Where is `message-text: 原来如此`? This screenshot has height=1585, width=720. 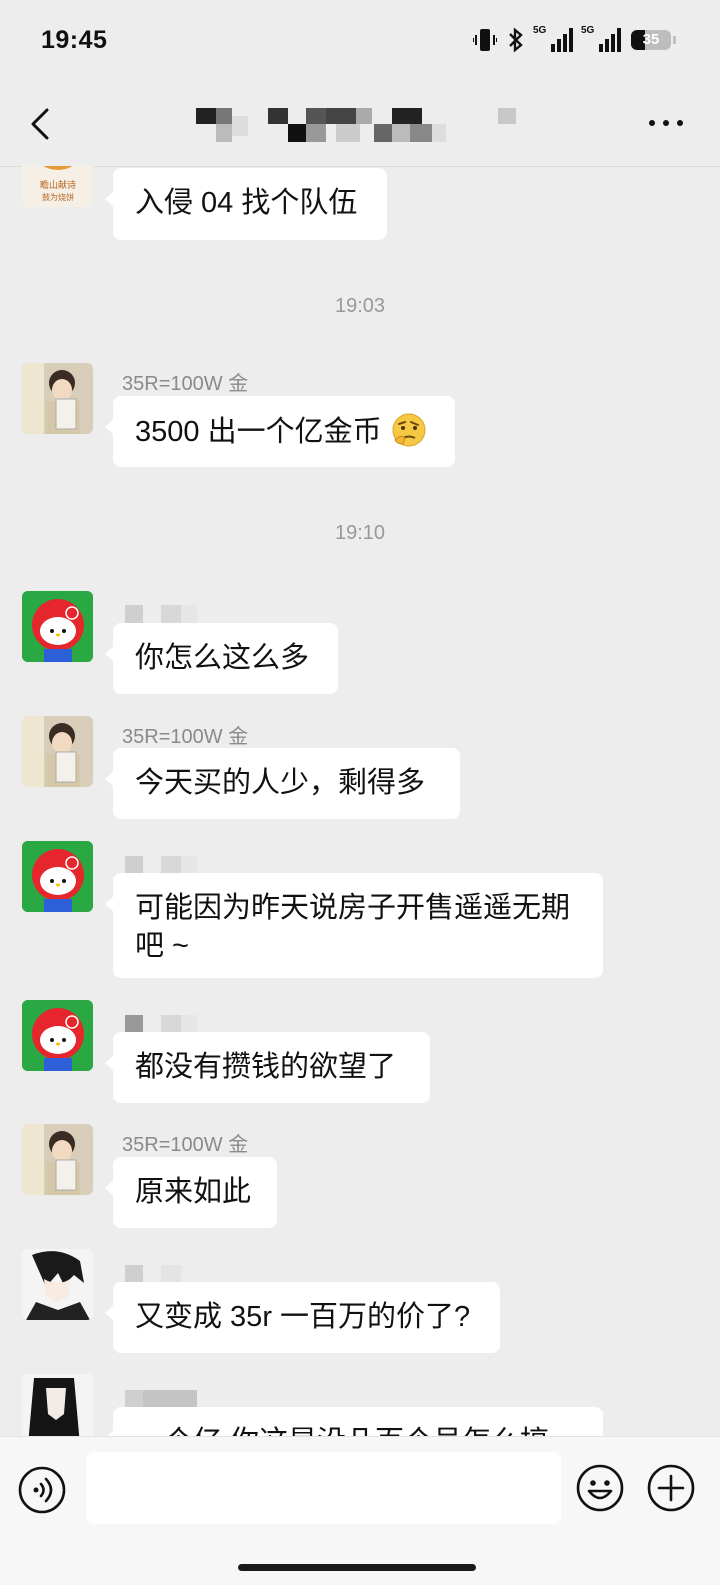
message-text: 原来如此 is located at coordinates (193, 1192).